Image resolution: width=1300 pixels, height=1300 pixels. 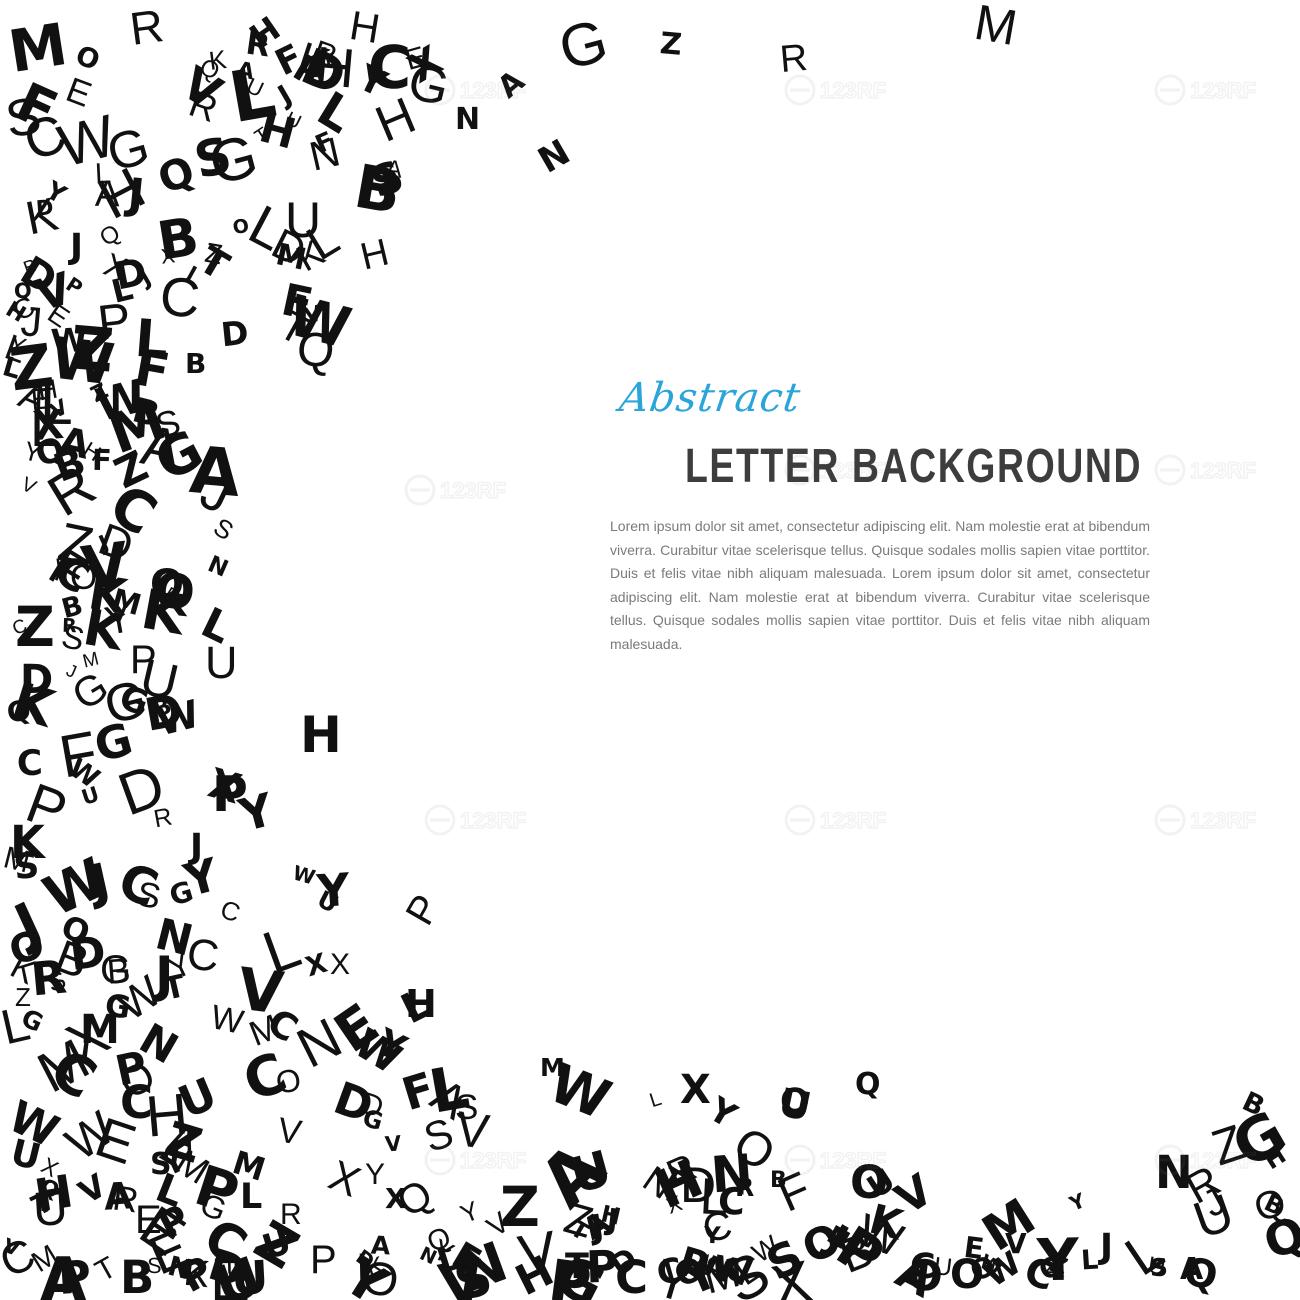 I want to click on page-title: LETTER BACKGROUND, so click(x=914, y=466).